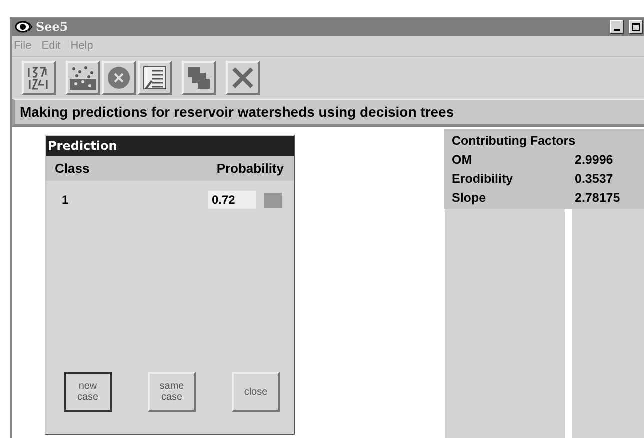 This screenshot has height=438, width=644. What do you see at coordinates (65, 200) in the screenshot?
I see `class-value: 1` at bounding box center [65, 200].